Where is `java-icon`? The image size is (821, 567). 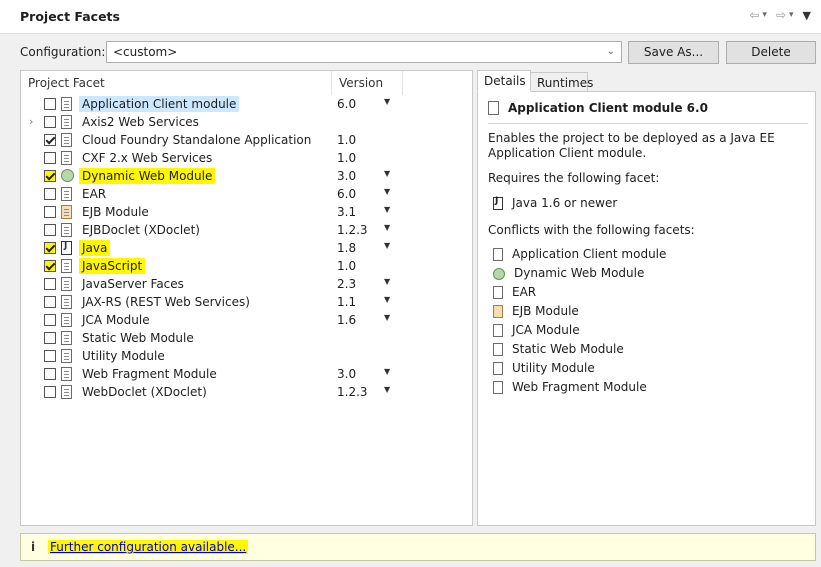 java-icon is located at coordinates (498, 203).